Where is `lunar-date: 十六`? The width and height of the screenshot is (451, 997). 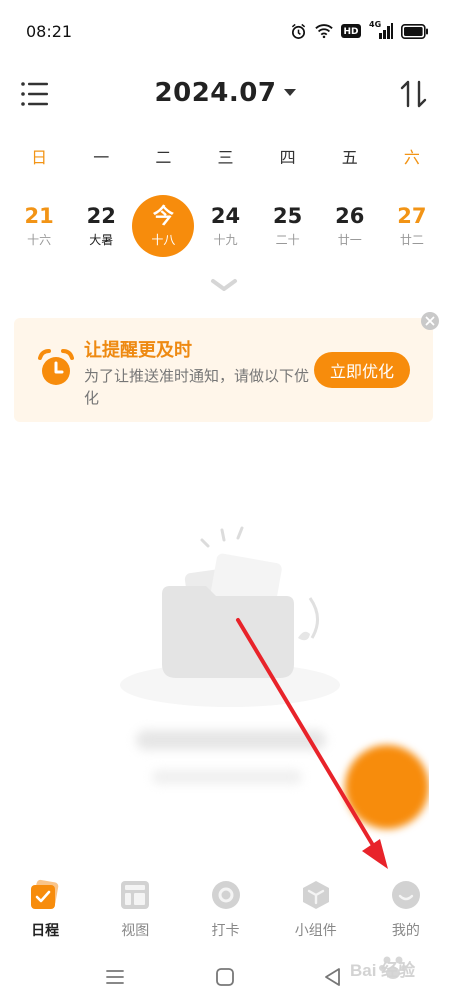 lunar-date: 十六 is located at coordinates (39, 240).